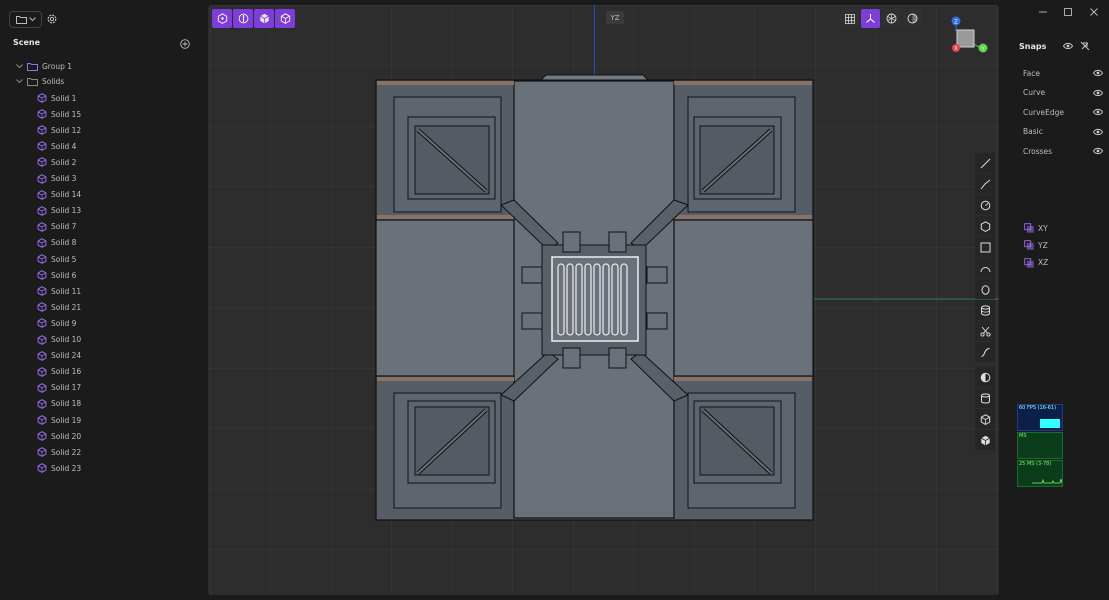 Image resolution: width=1109 pixels, height=600 pixels. Describe the element at coordinates (1040, 473) in the screenshot. I see `mem-graph: 25 MS (3-78)` at that location.